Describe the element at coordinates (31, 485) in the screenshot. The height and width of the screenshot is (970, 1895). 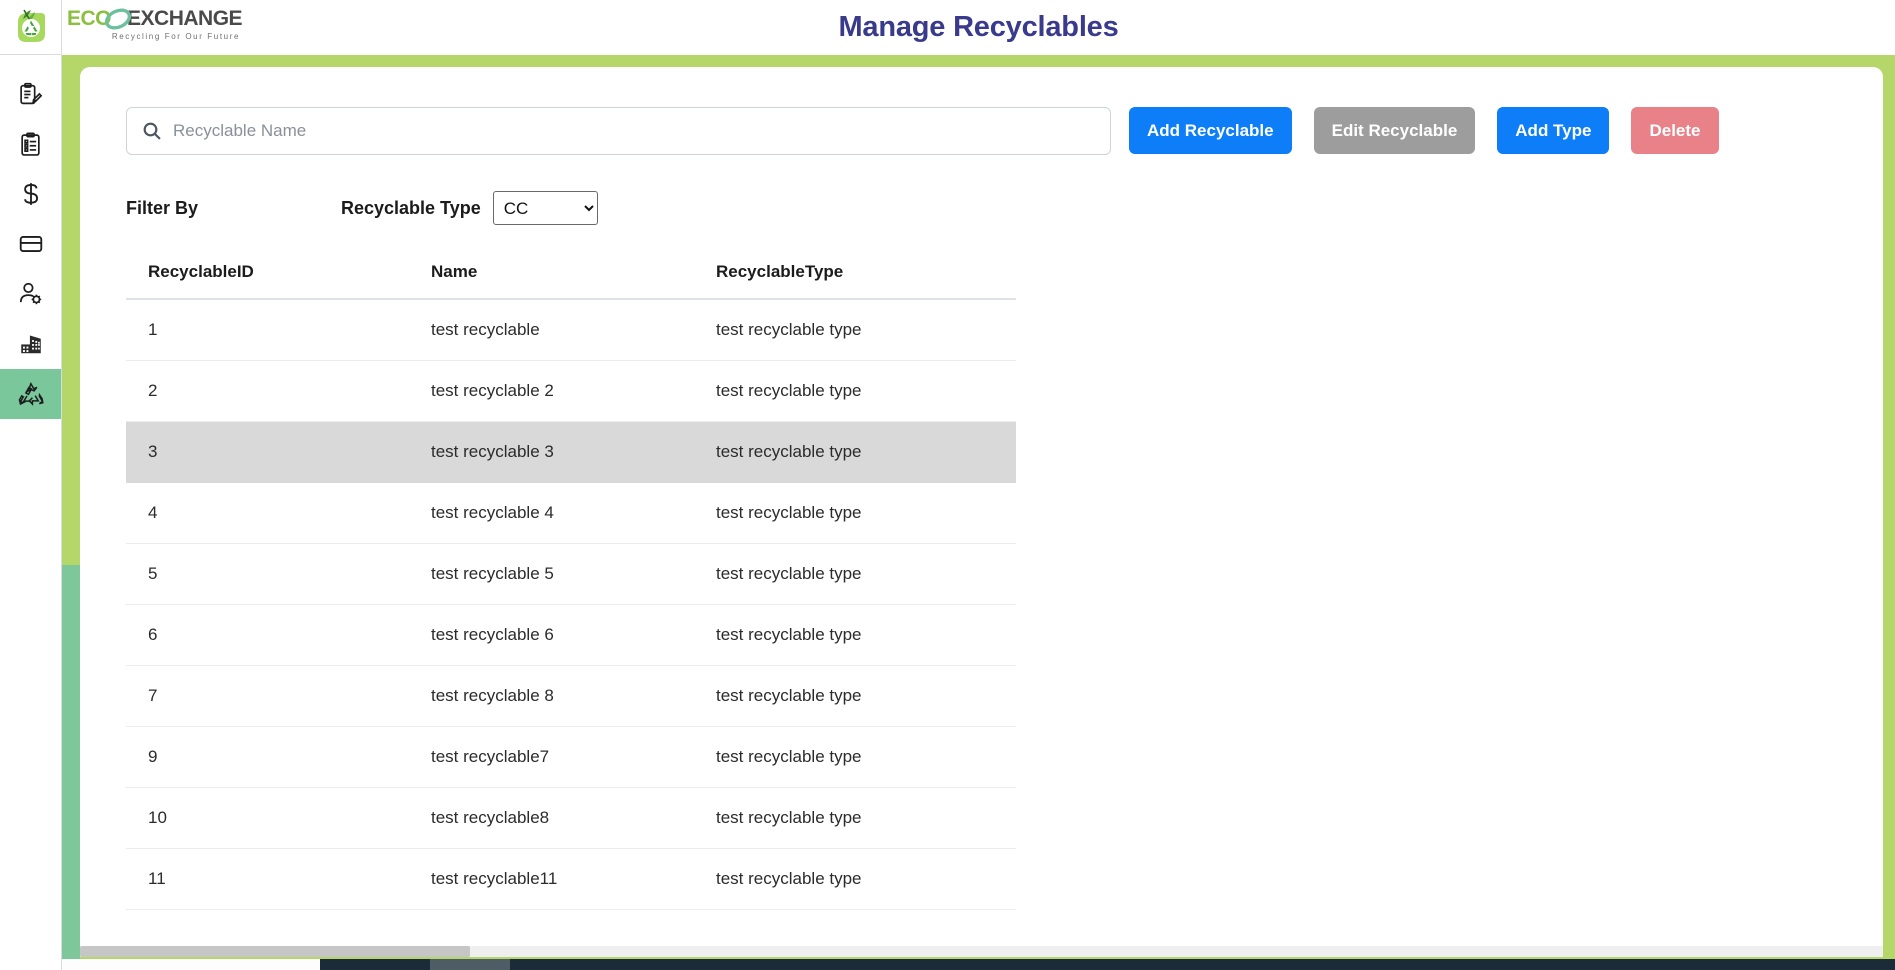
I see `sidebar` at that location.